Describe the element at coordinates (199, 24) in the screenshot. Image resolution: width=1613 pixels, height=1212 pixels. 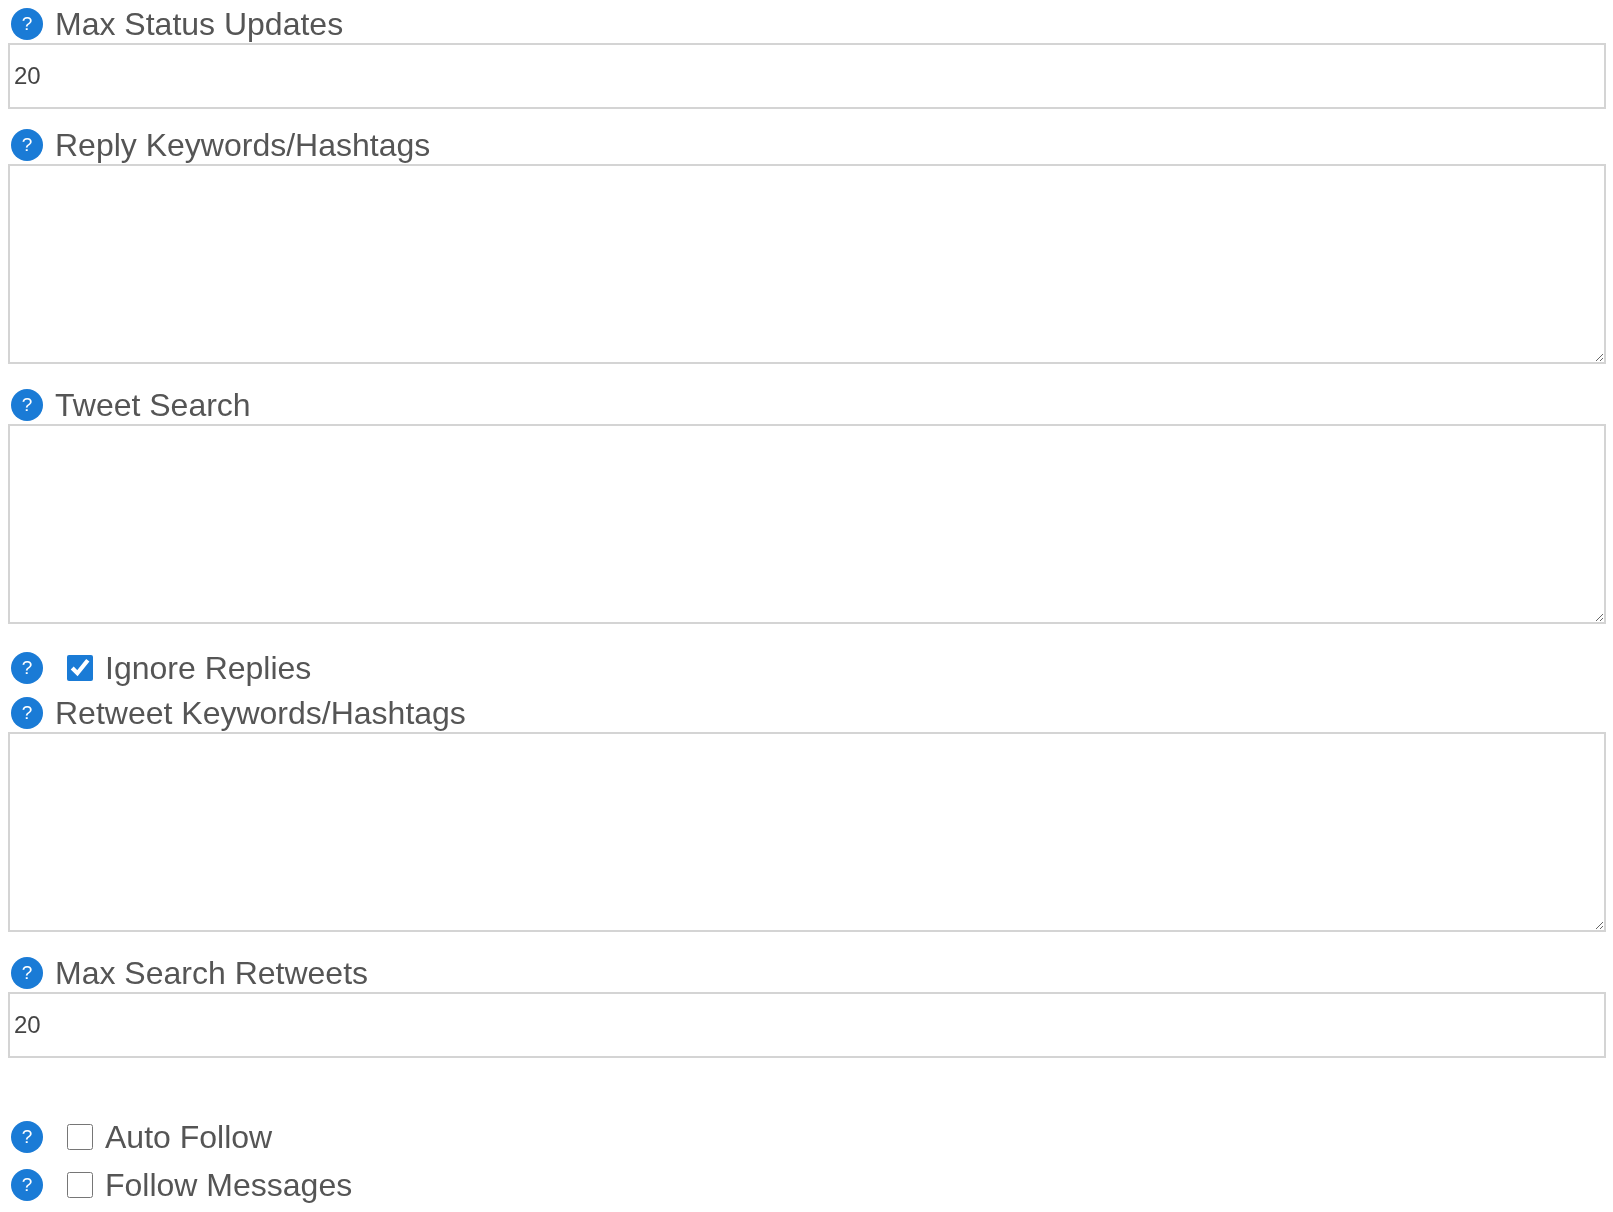
I see `field-label: Max Status Updates` at that location.